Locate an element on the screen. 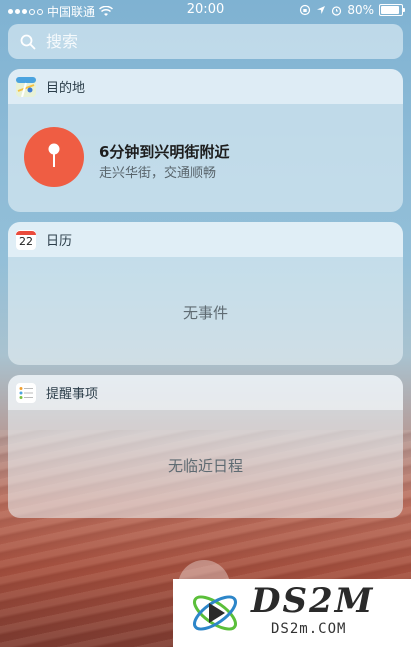 The height and width of the screenshot is (647, 411). calendar-widget-header: 22 日历 is located at coordinates (205, 239).